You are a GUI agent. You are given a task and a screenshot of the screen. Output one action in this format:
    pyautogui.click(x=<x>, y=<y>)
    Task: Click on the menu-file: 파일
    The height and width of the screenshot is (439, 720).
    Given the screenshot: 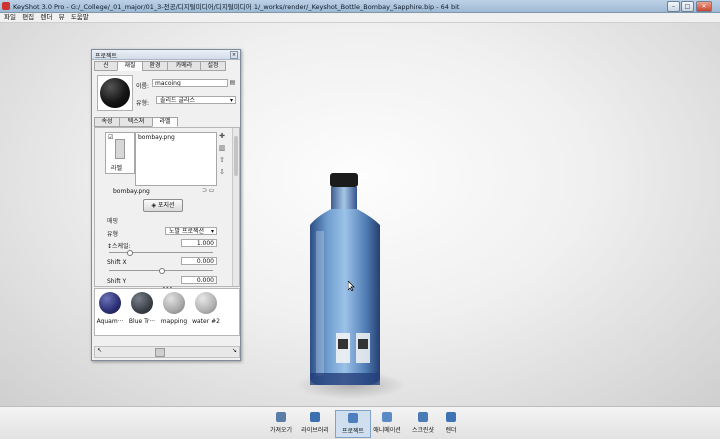 What is the action you would take?
    pyautogui.click(x=10, y=17)
    